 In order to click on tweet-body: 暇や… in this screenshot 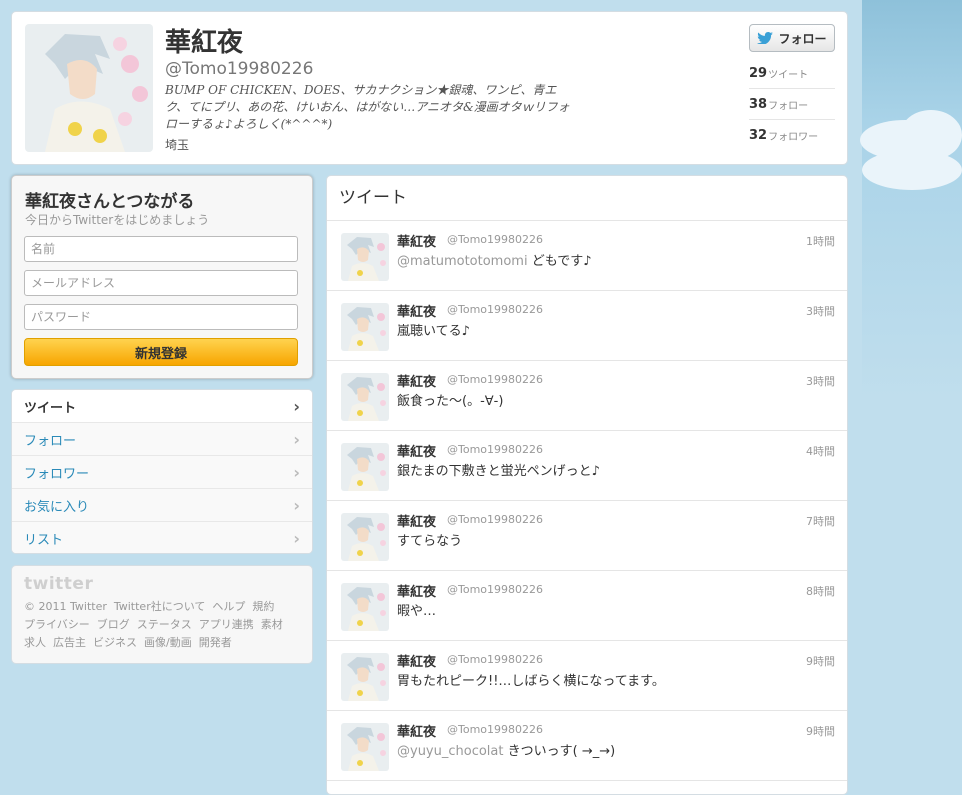, I will do `click(417, 611)`.